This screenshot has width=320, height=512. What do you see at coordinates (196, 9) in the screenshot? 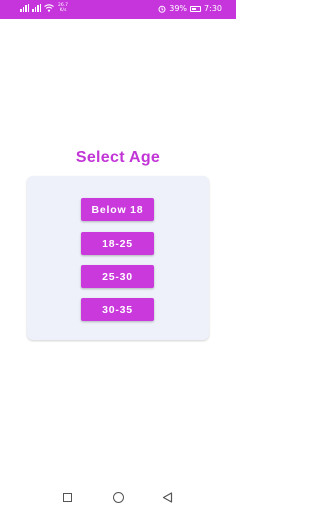
I see `battery-icon` at bounding box center [196, 9].